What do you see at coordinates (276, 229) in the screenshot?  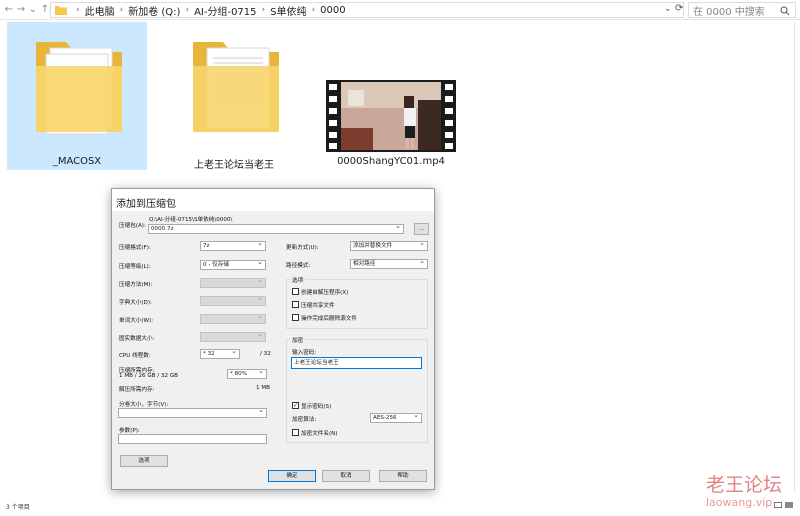 I see `archive-name-combo: 0000.7z` at bounding box center [276, 229].